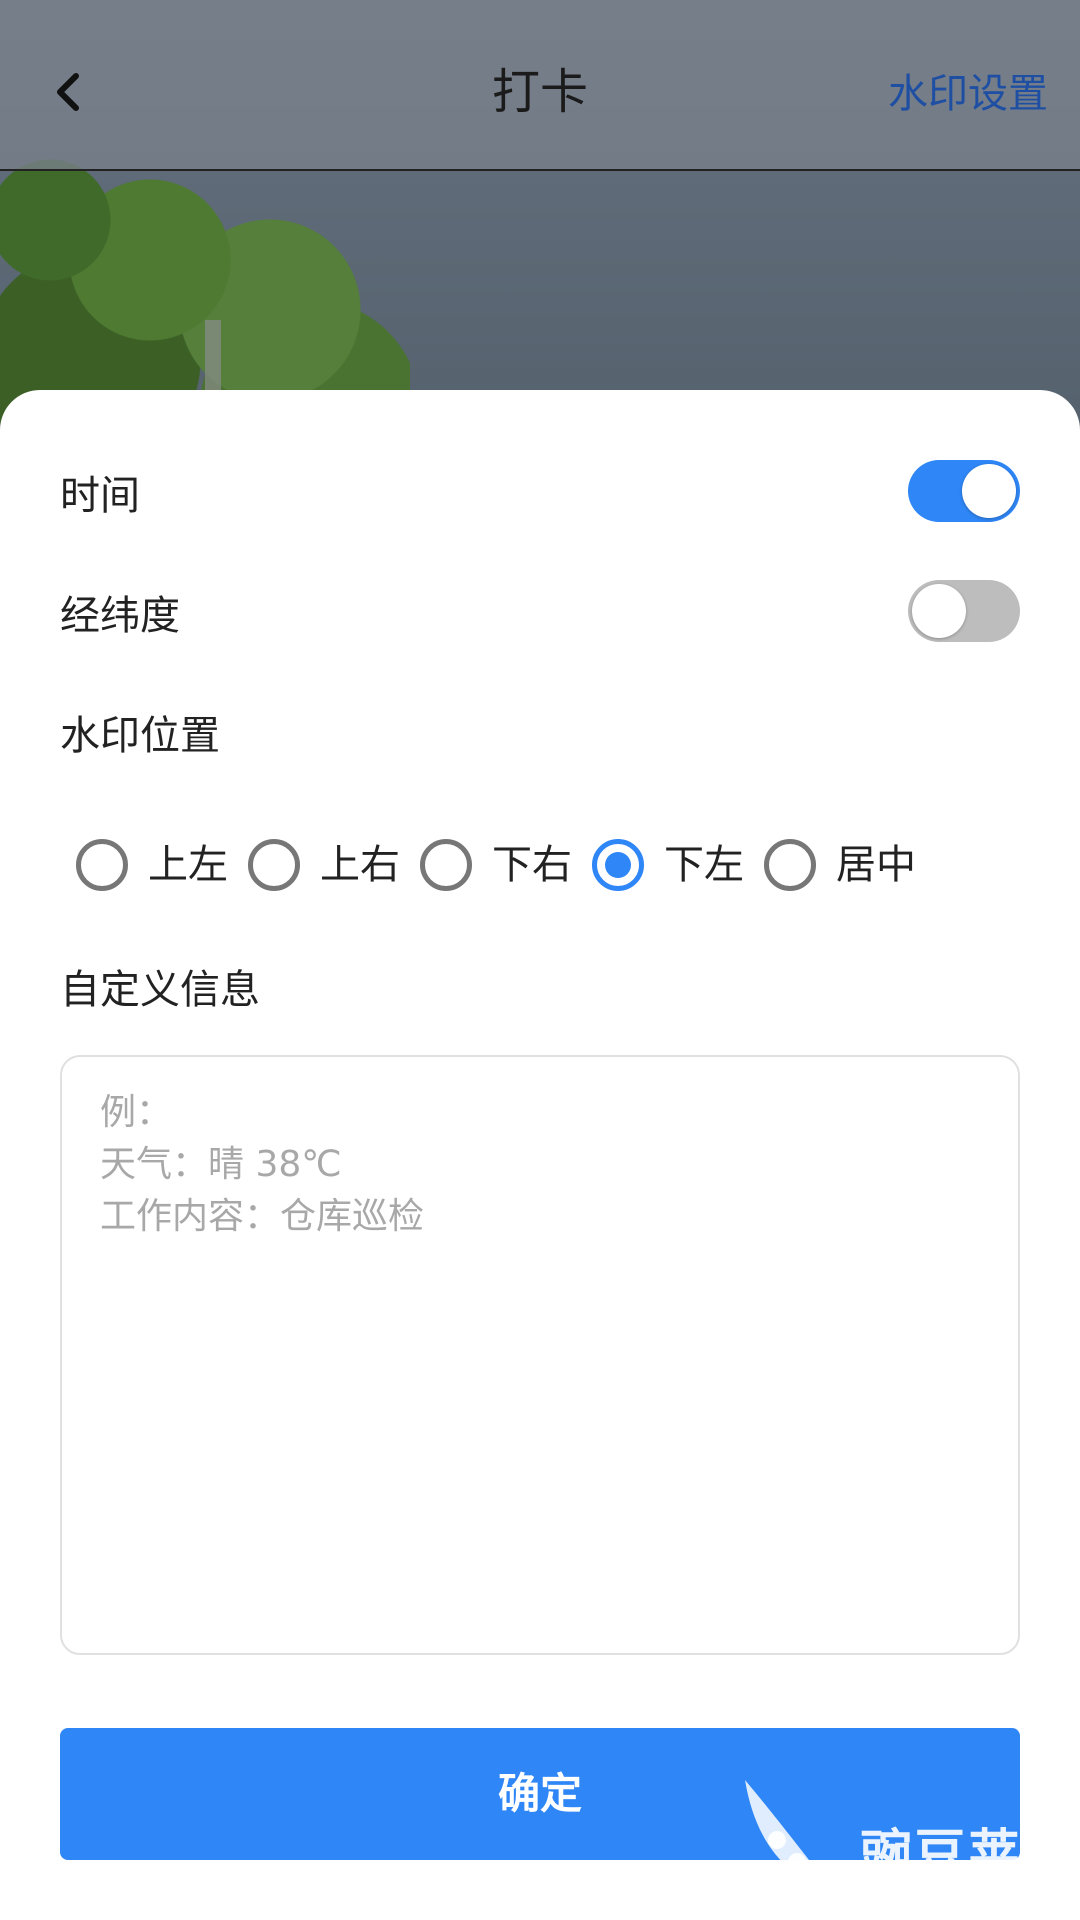 This screenshot has width=1080, height=1920. What do you see at coordinates (262, 1216) in the screenshot?
I see `placeholder-line: 工作内容：仓库巡检` at bounding box center [262, 1216].